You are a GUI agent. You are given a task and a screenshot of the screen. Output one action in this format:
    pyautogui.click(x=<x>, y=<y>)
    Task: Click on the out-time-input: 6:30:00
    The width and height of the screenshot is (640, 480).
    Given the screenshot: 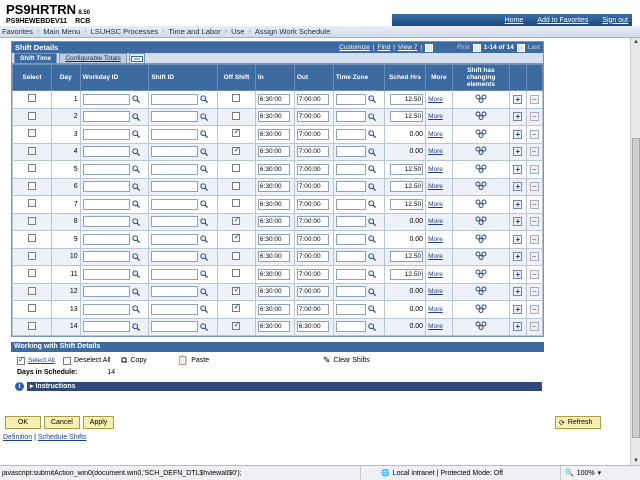 What is the action you would take?
    pyautogui.click(x=312, y=327)
    